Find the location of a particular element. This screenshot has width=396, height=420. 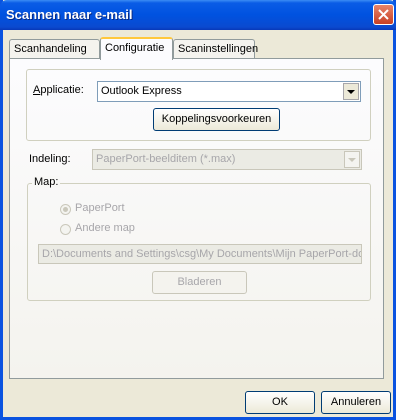

title-bar: Scannen naar e-mail is located at coordinates (198, 15).